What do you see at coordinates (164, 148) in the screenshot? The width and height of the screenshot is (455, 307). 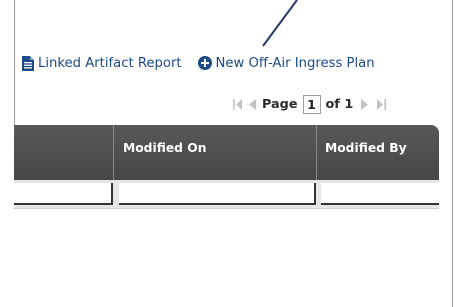 I see `column-header-modified-on: Modified On` at bounding box center [164, 148].